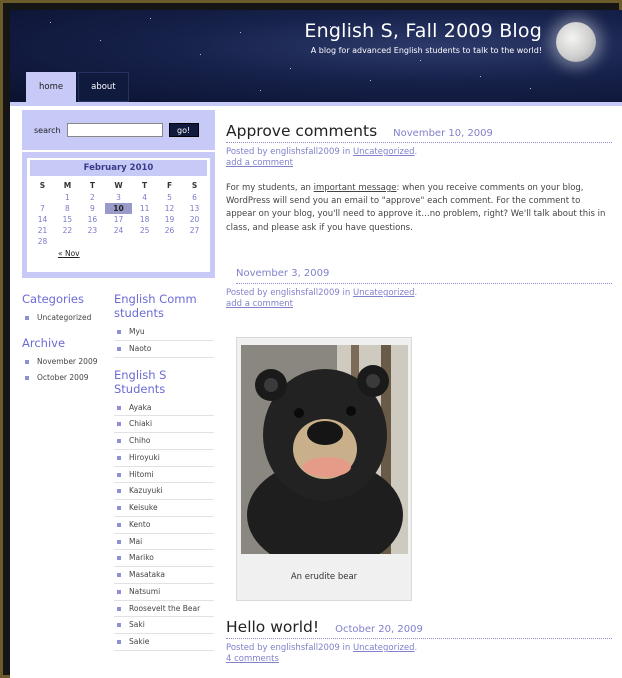 Image resolution: width=622 pixels, height=678 pixels. Describe the element at coordinates (272, 627) in the screenshot. I see `post-title: Hello world!` at that location.